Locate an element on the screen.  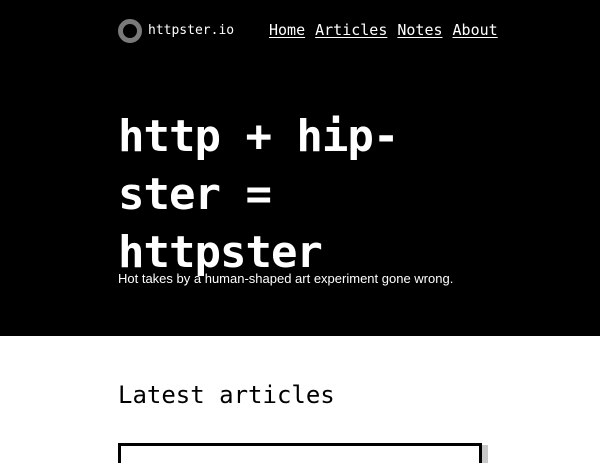
ring-logo-icon is located at coordinates (130, 31).